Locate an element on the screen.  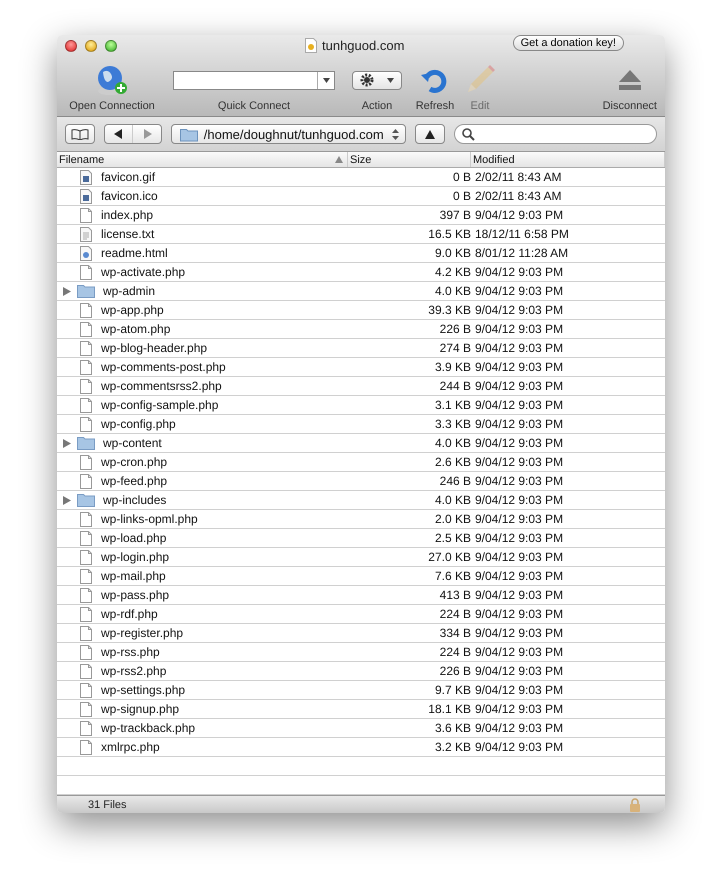
size-cell: 246 B is located at coordinates (455, 481).